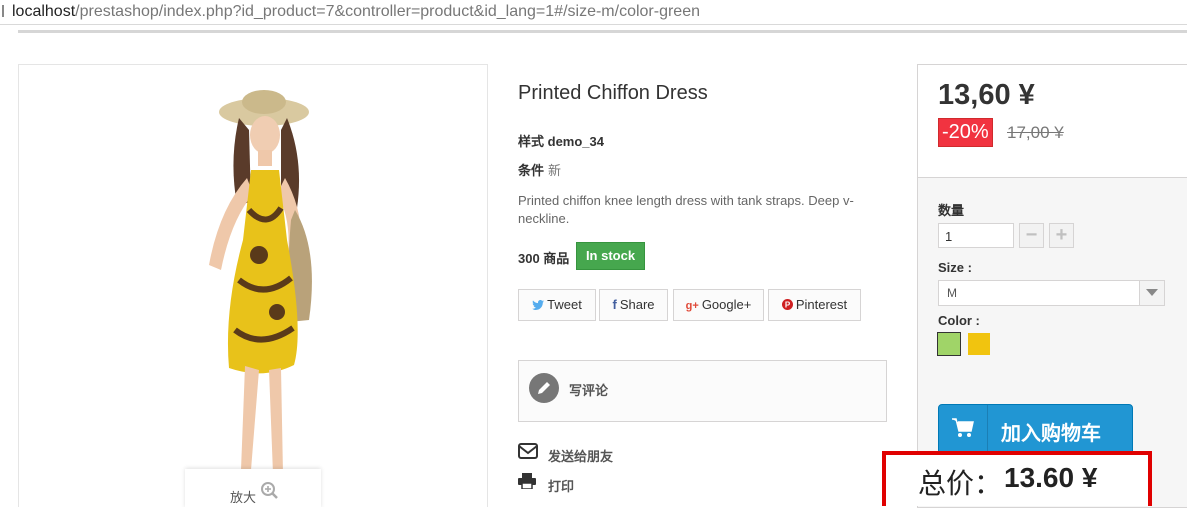  What do you see at coordinates (614, 304) in the screenshot?
I see `facebook-icon: f` at bounding box center [614, 304].